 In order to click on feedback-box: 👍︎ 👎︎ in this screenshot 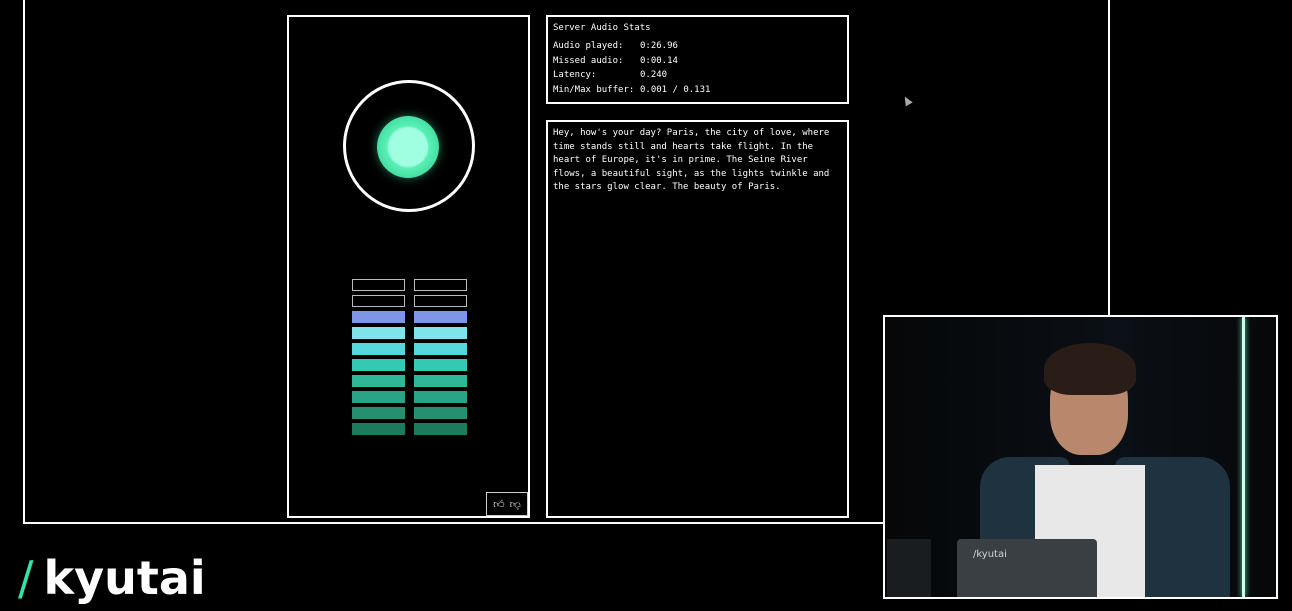, I will do `click(507, 504)`.